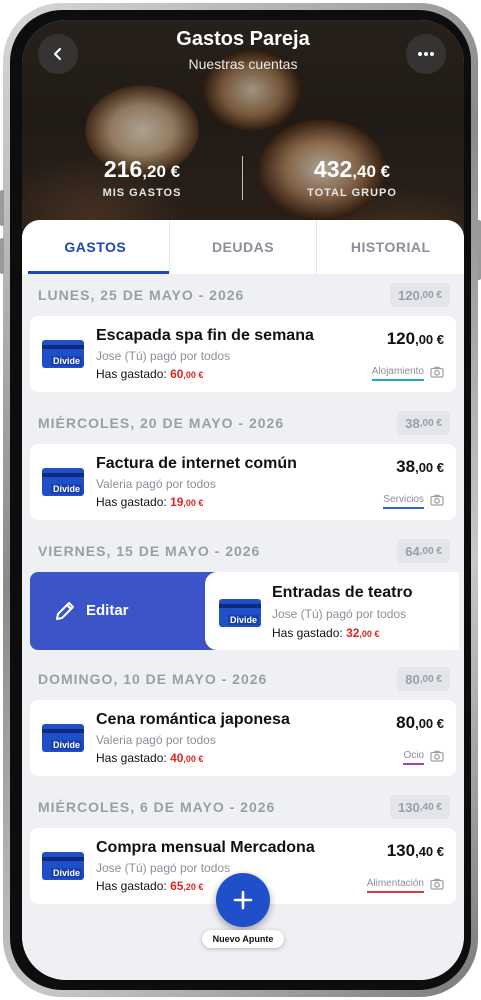 The width and height of the screenshot is (481, 1000). What do you see at coordinates (153, 679) in the screenshot?
I see `day-date: DOMINGO, 10 DE MAYO - 2026` at bounding box center [153, 679].